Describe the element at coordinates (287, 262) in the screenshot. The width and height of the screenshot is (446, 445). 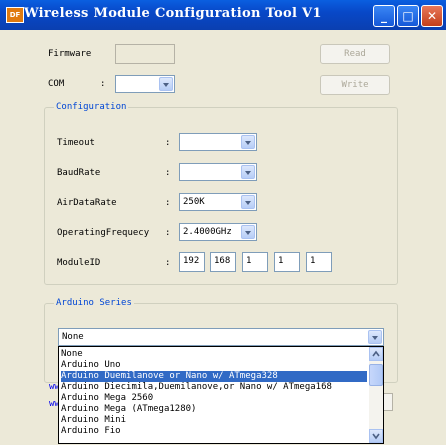
I see `moduleid-field-4: 1` at that location.